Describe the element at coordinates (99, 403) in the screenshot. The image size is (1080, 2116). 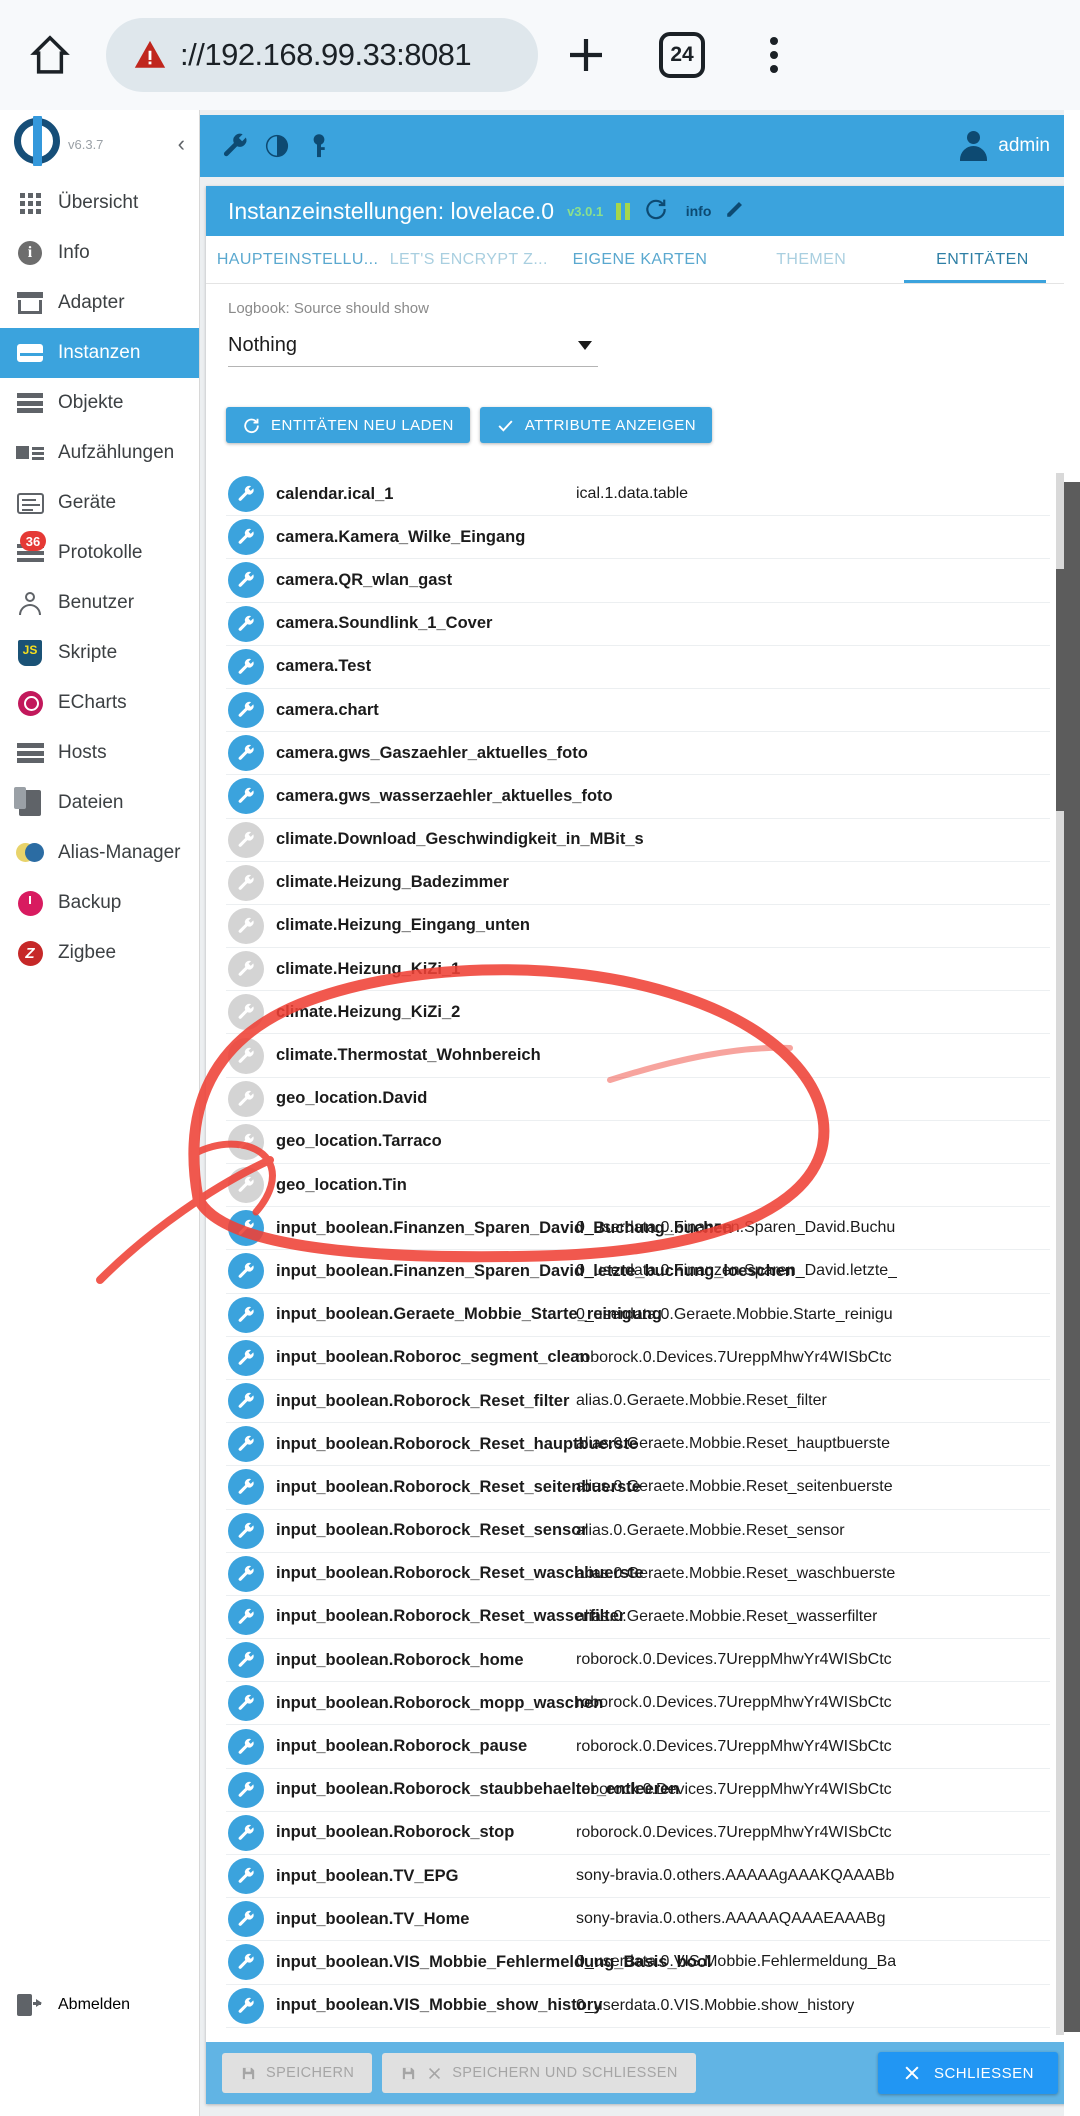
I see `sidebar-item-objekte: Objekte` at that location.